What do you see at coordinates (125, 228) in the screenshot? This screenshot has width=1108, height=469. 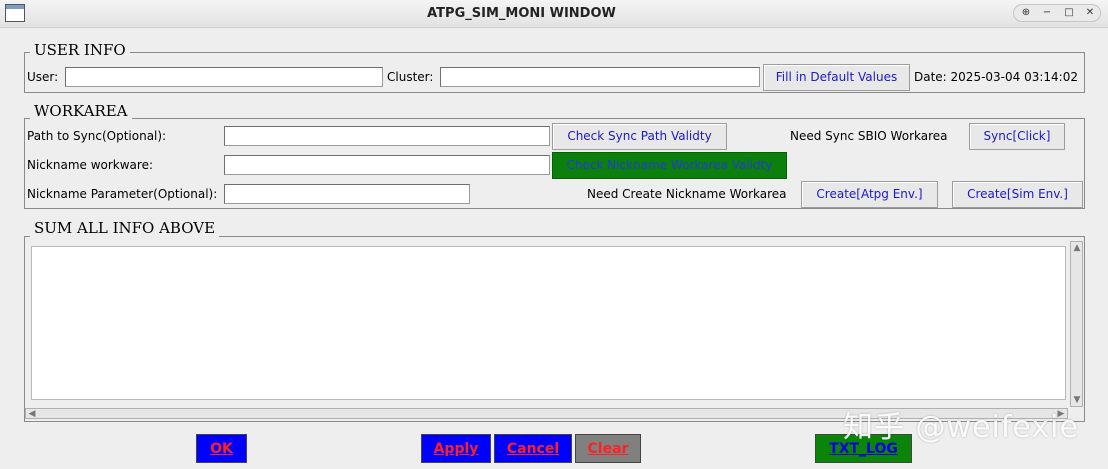 I see `summary-legend: SUM ALL INFO ABOVE` at bounding box center [125, 228].